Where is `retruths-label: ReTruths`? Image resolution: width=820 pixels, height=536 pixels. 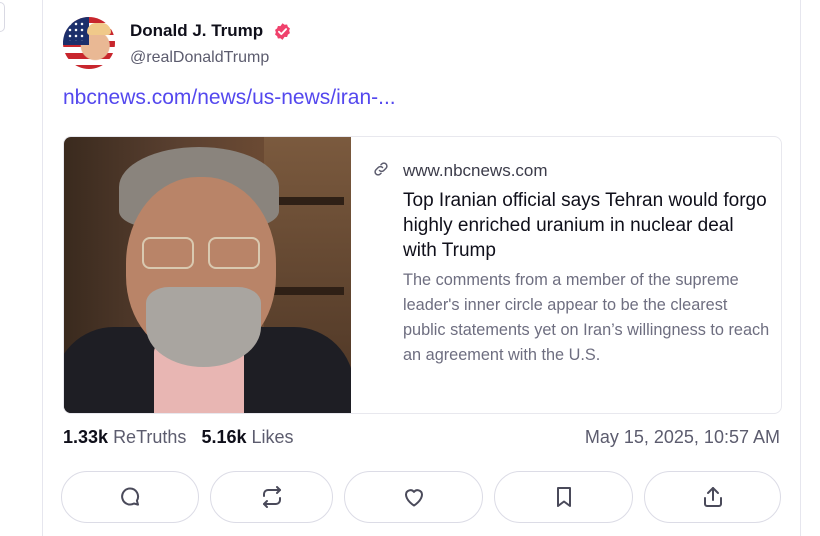 retruths-label: ReTruths is located at coordinates (150, 437).